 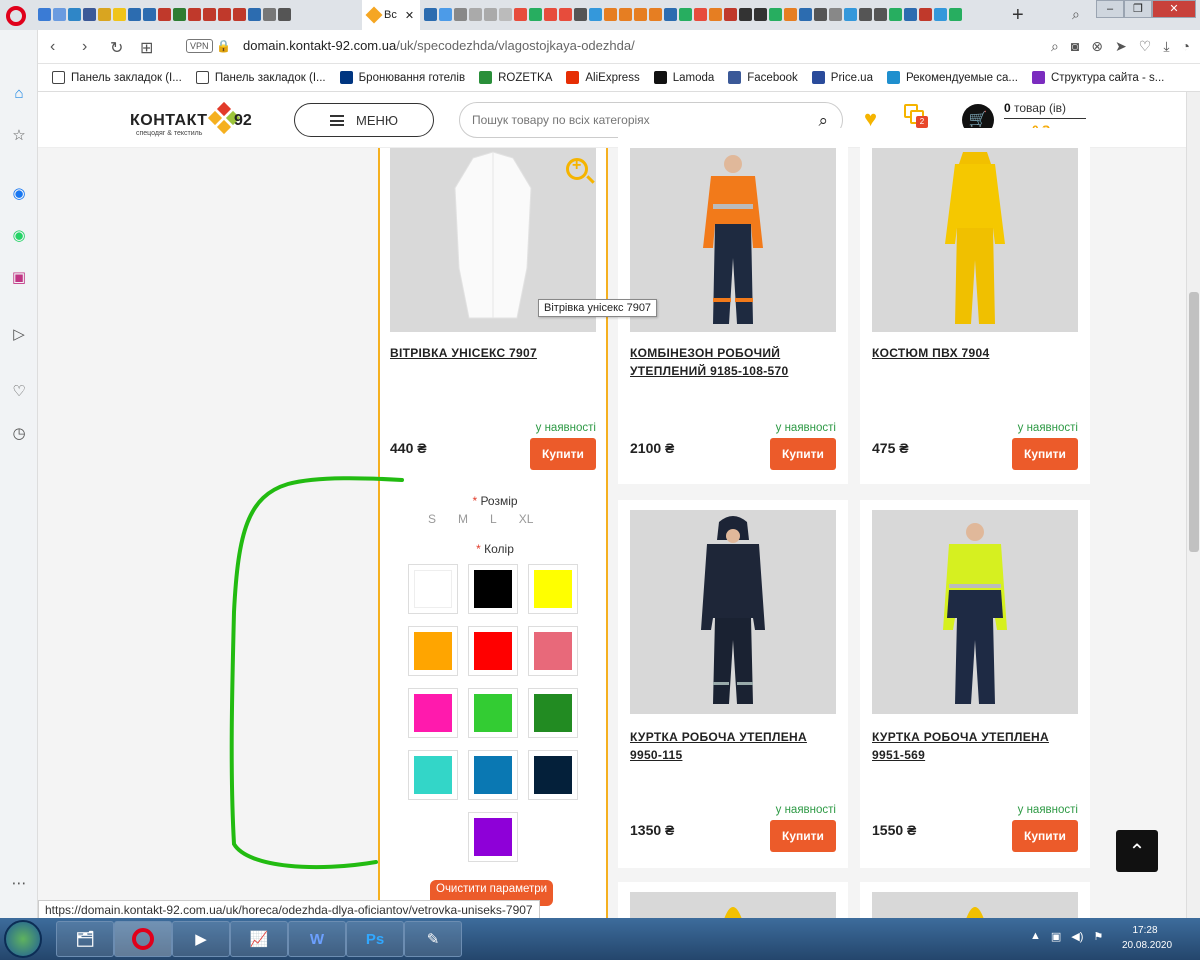 I want to click on search-icon: ⌕, so click(x=1055, y=46).